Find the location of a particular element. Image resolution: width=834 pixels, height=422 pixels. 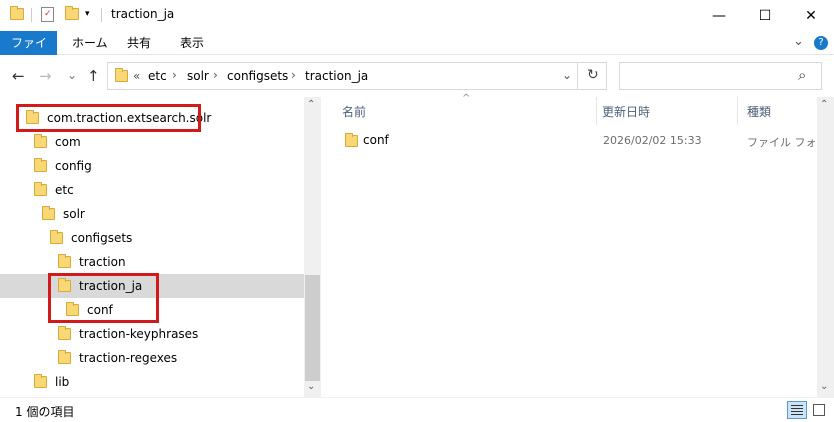

tree-item-label: traction-regexes is located at coordinates (128, 358).